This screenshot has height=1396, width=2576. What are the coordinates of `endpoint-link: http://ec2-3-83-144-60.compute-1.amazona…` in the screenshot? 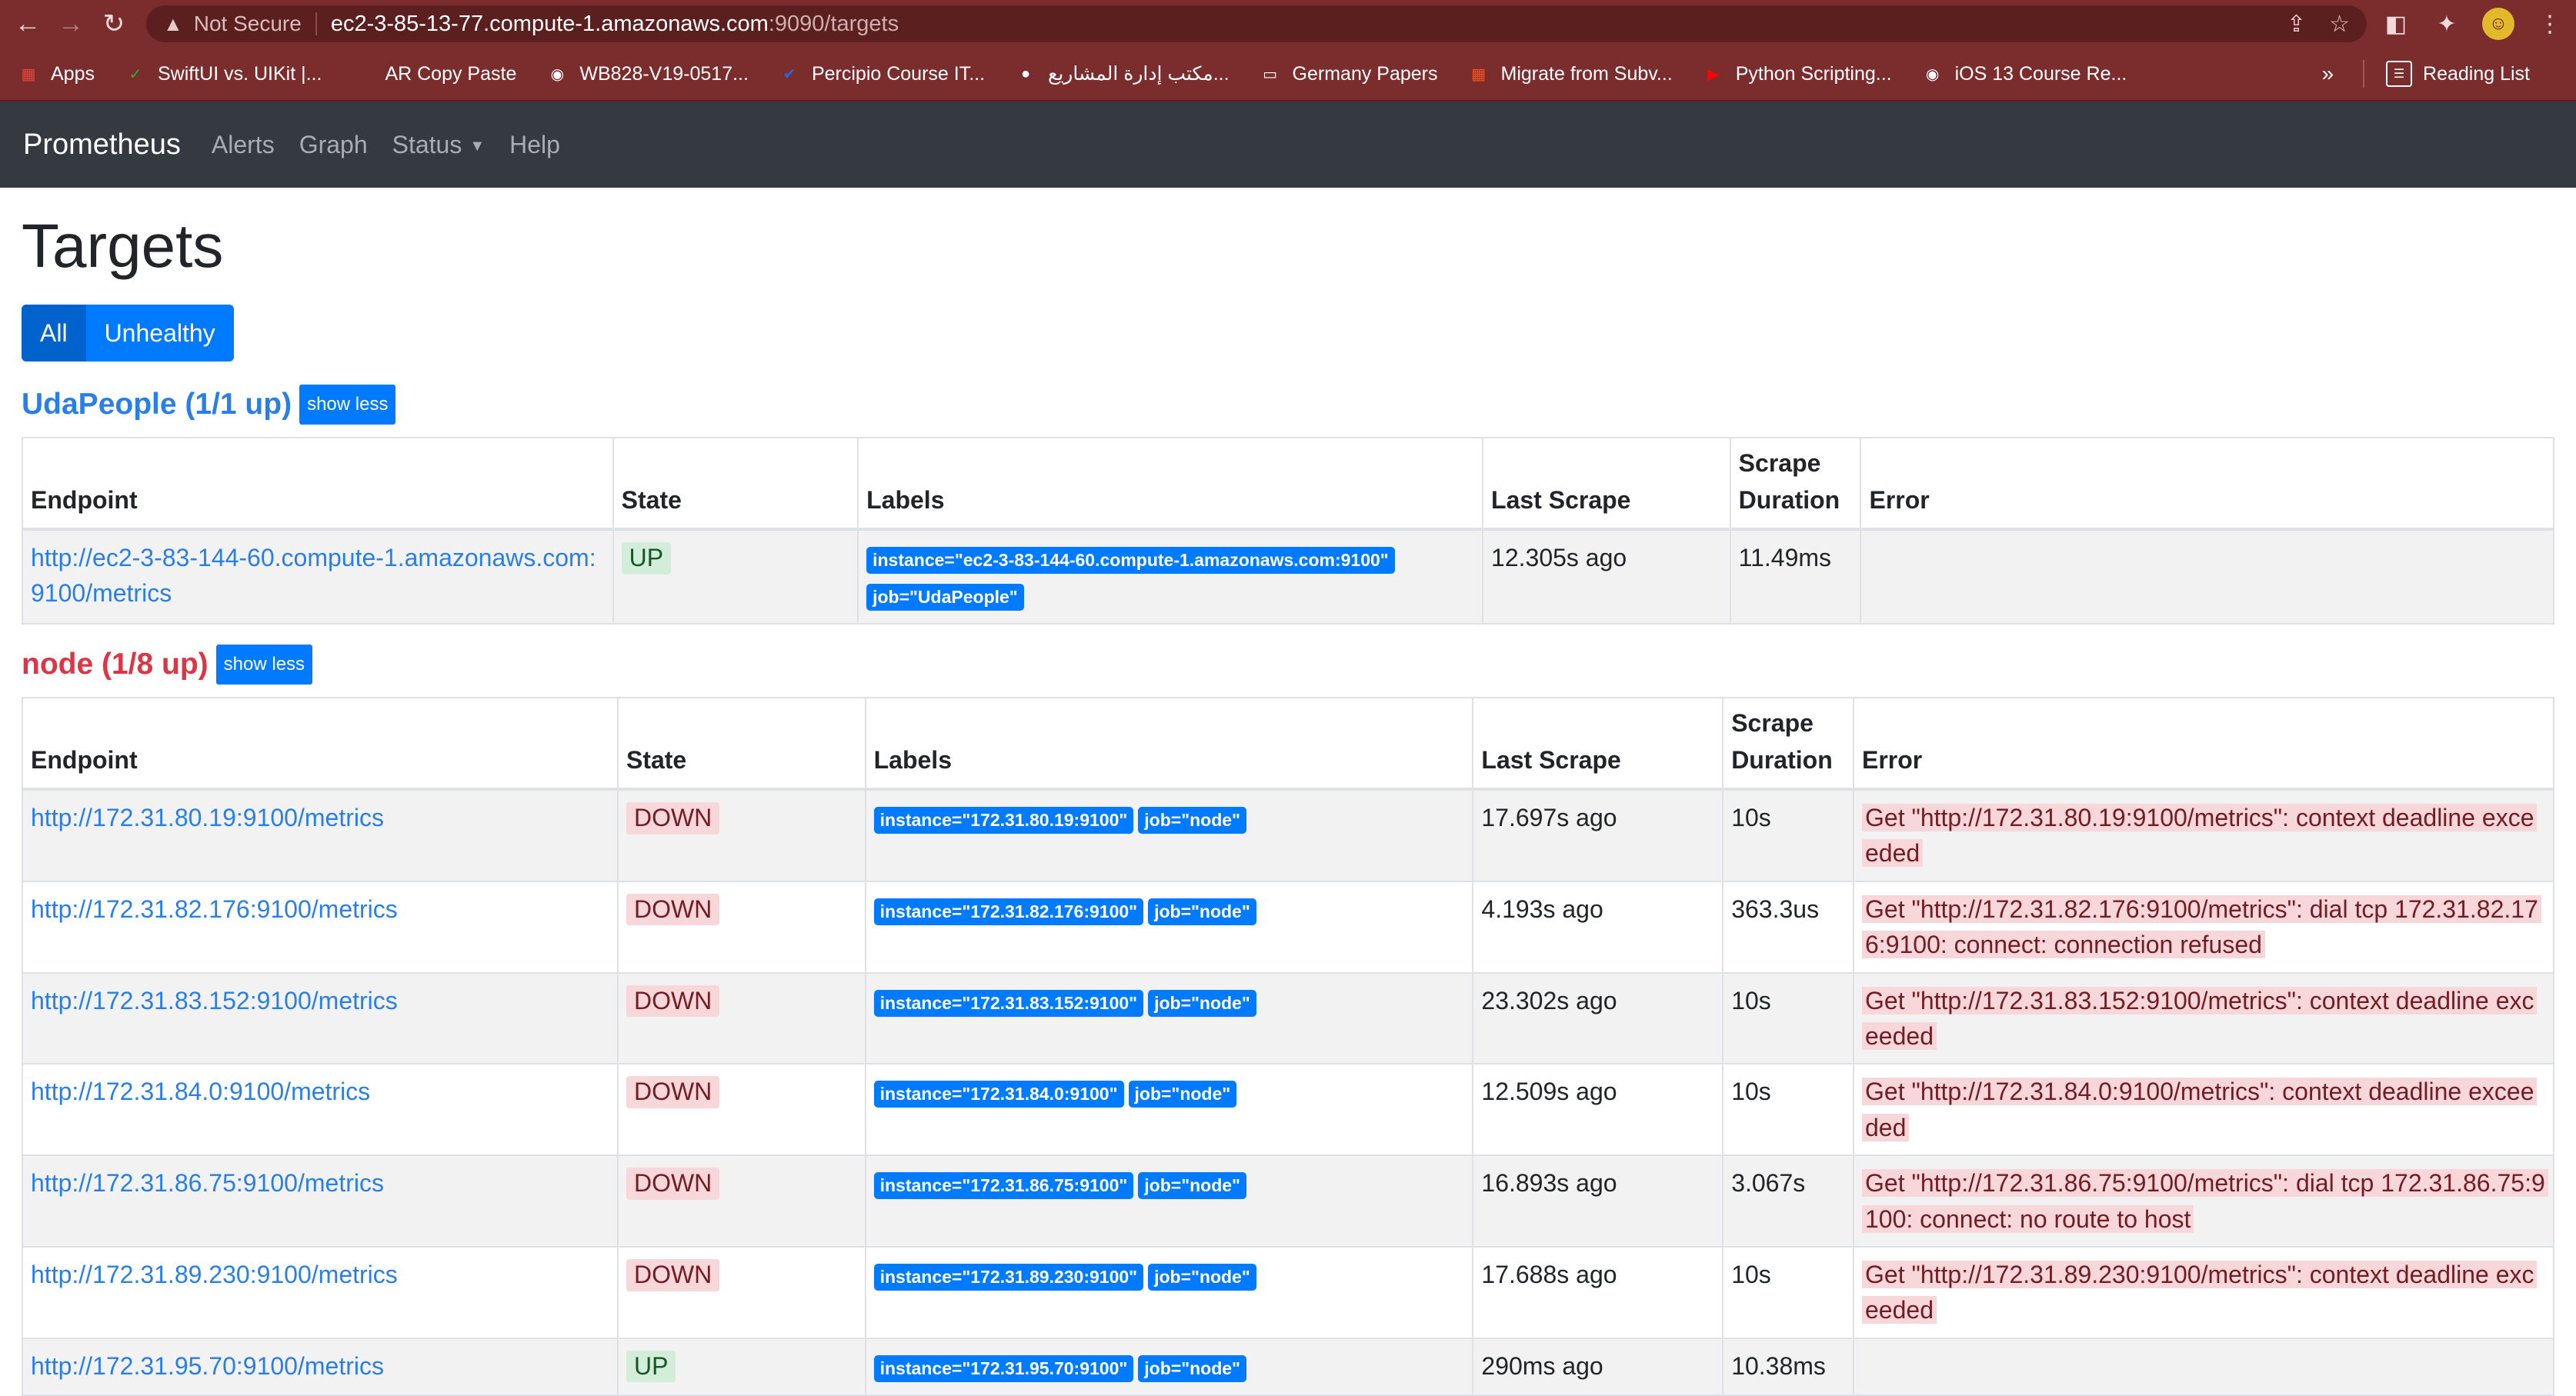 It's located at (314, 575).